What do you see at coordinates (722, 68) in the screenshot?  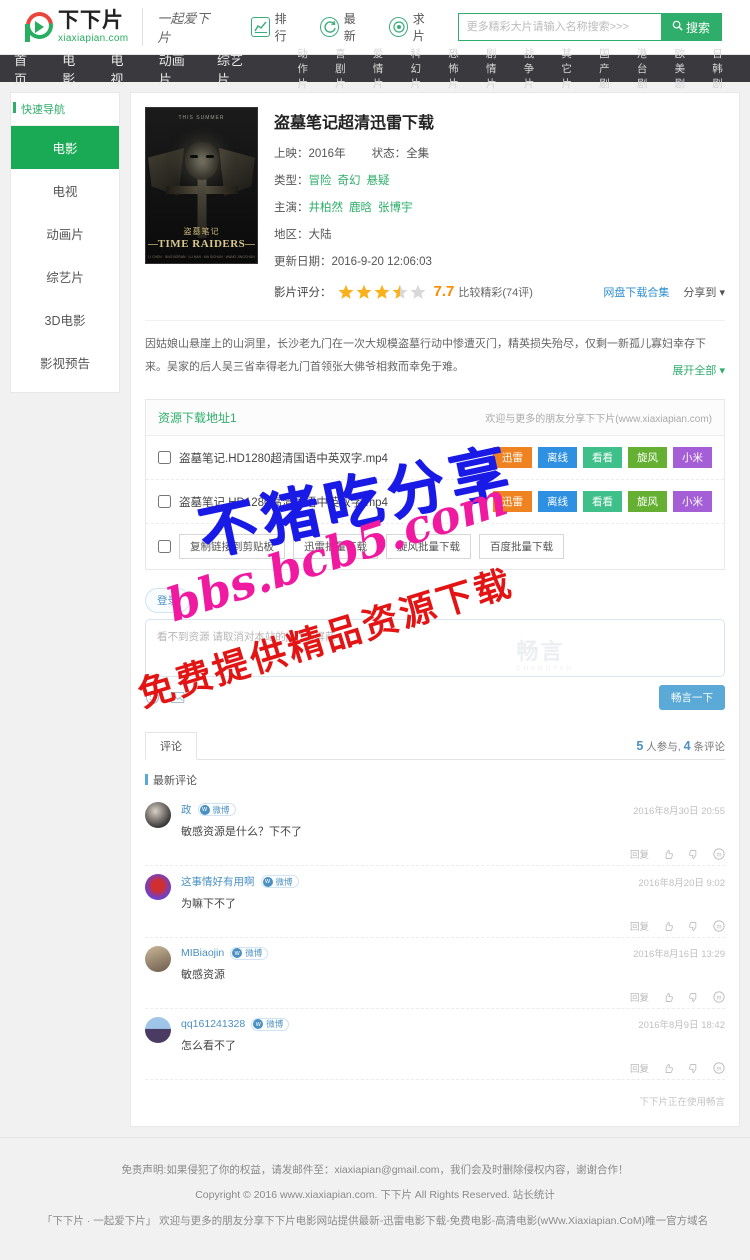 I see `nav-sub-jpkr-series: 日韩剧` at bounding box center [722, 68].